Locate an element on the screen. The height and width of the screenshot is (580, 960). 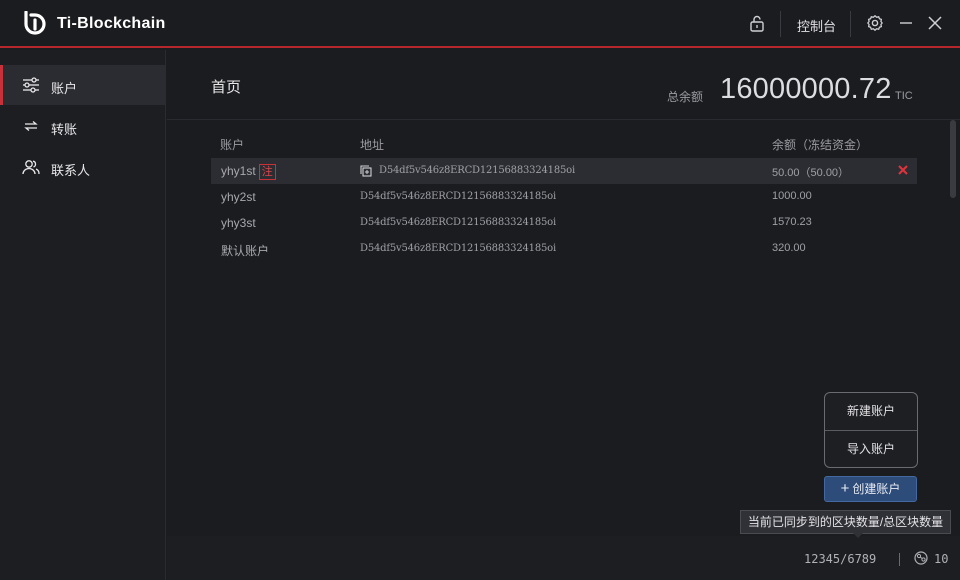
account-balance: 1000.00 is located at coordinates (792, 196).